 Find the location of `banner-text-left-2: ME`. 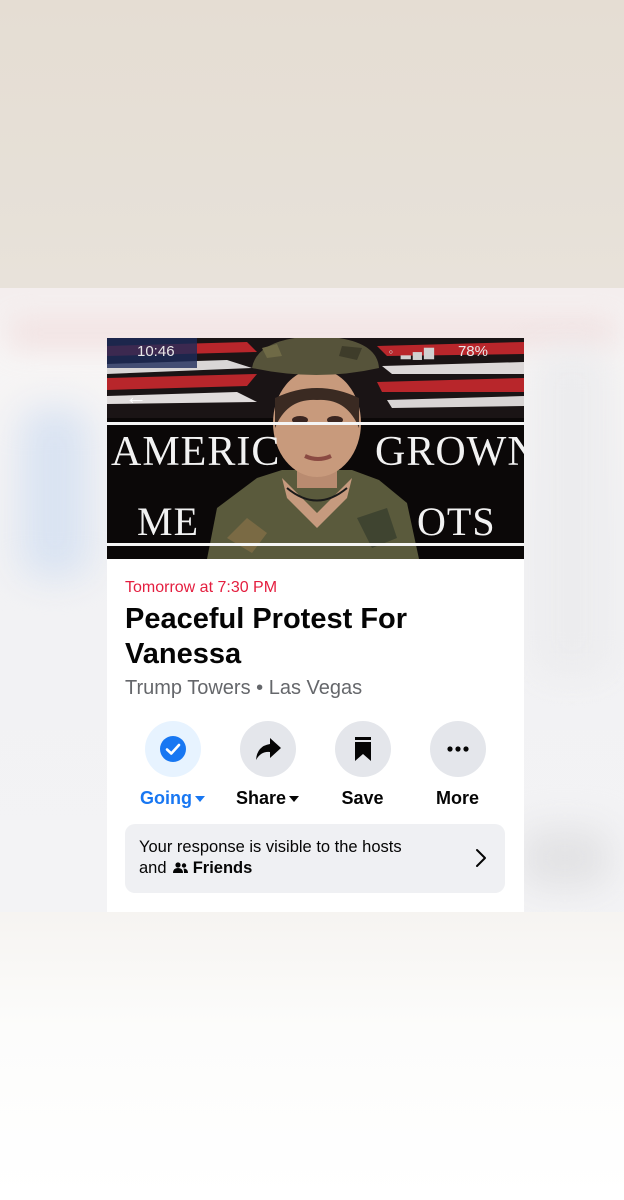

banner-text-left-2: ME is located at coordinates (168, 521).